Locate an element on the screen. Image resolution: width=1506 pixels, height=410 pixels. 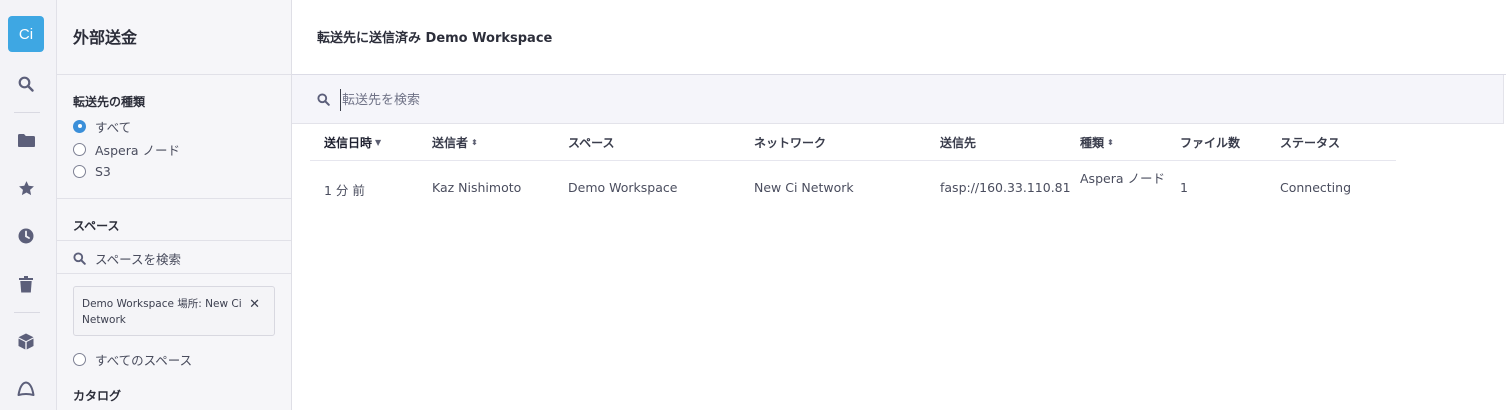
space-search: スペースを検索 is located at coordinates (127, 258).